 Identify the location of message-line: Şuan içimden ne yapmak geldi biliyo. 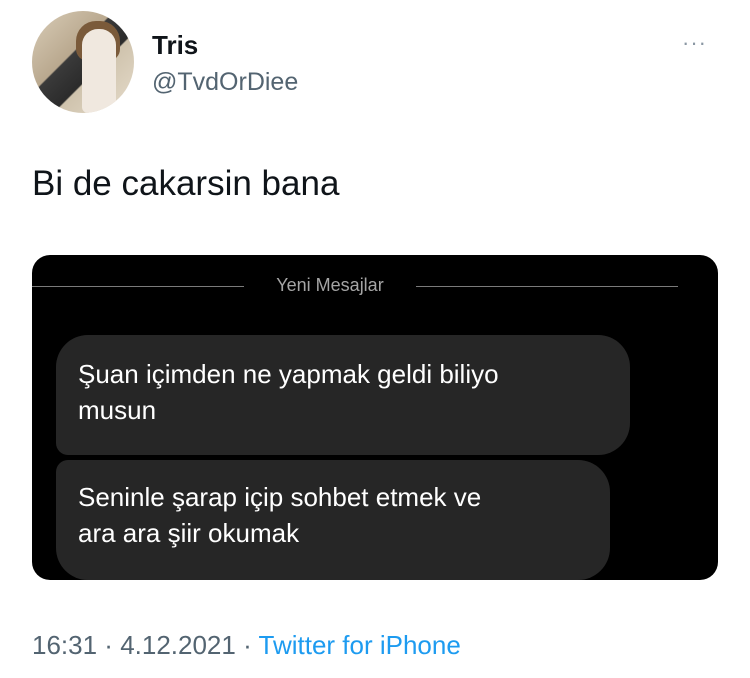
(288, 374).